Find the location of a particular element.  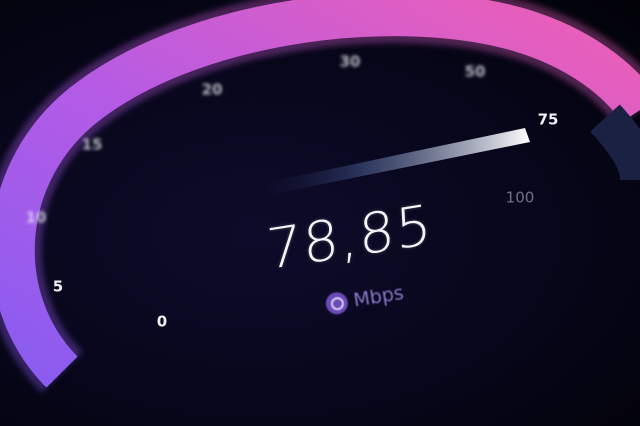

scale-label-75: 75 is located at coordinates (548, 120).